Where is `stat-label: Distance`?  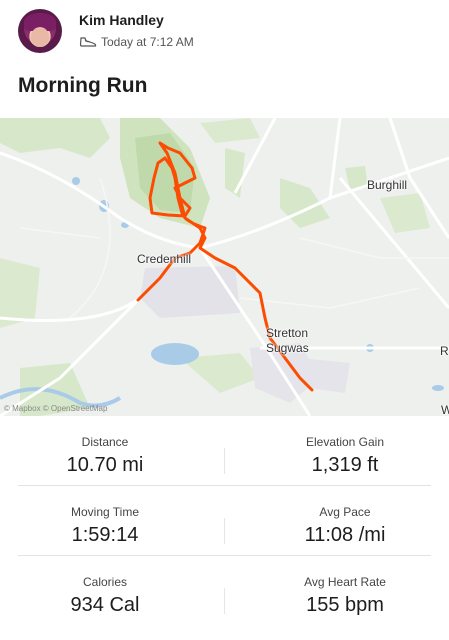
stat-label: Distance is located at coordinates (105, 442).